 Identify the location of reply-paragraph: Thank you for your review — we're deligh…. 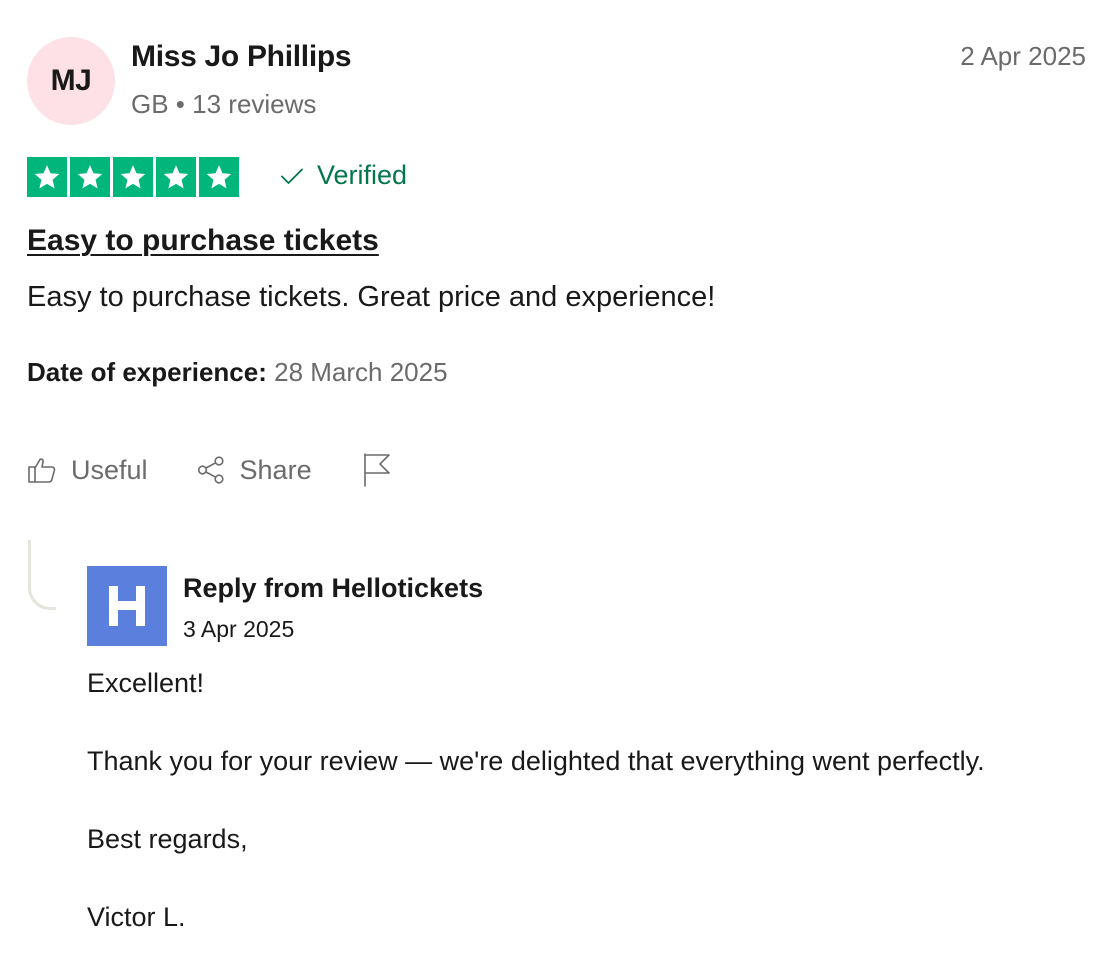
(536, 761).